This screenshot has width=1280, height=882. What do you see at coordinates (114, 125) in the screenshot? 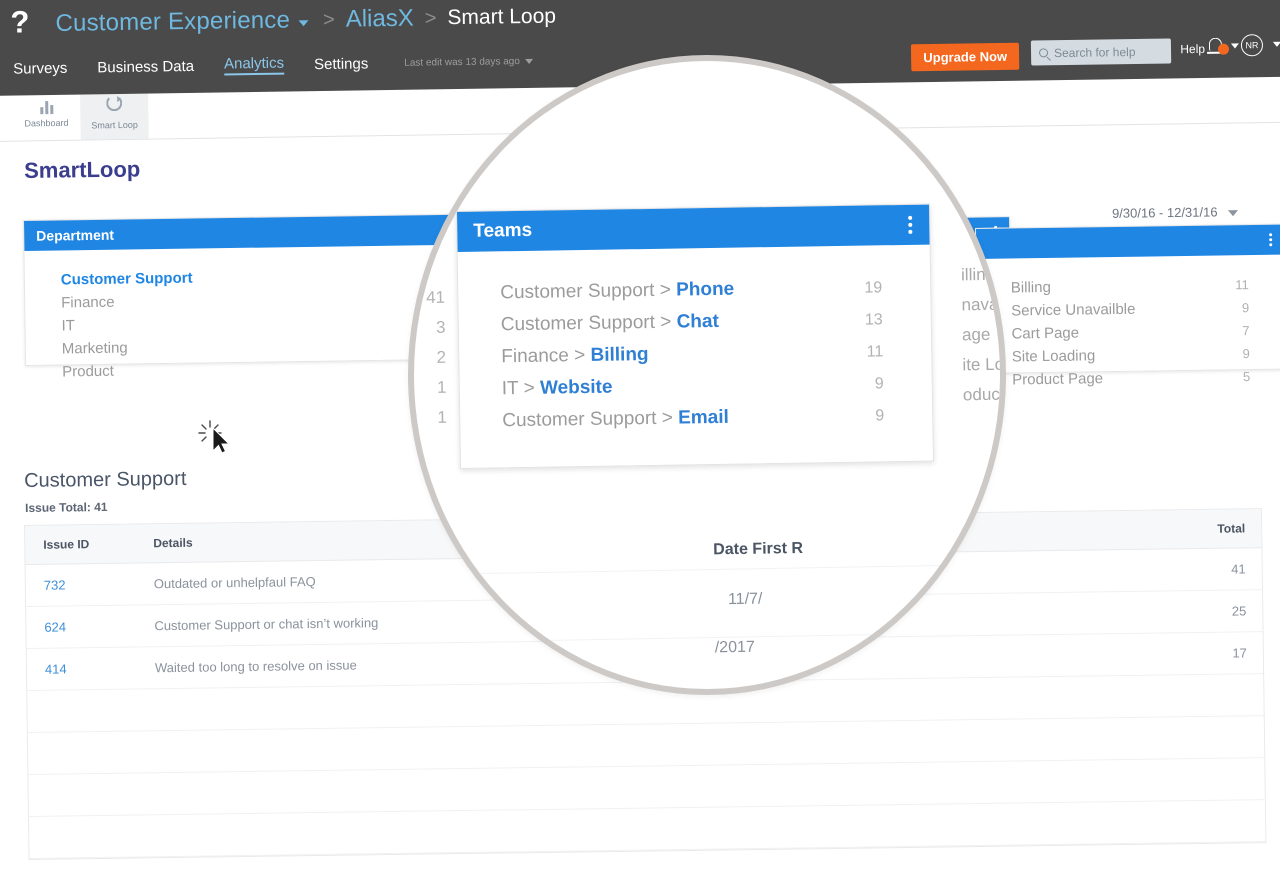
I see `tab-smart-loop-label: Smart Loop` at bounding box center [114, 125].